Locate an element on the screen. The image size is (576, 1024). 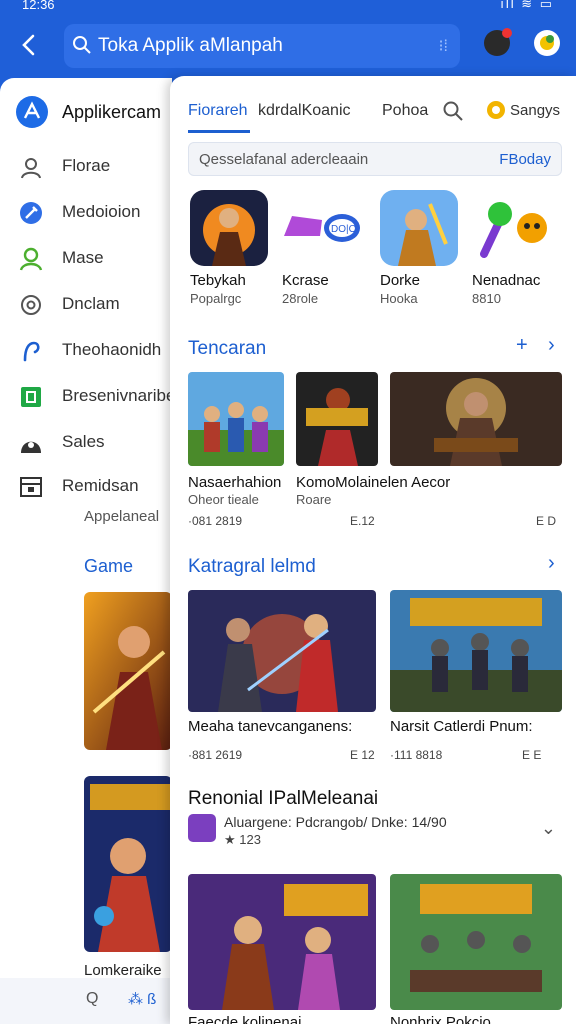
profile-avatar-icon is located at coordinates (547, 43).